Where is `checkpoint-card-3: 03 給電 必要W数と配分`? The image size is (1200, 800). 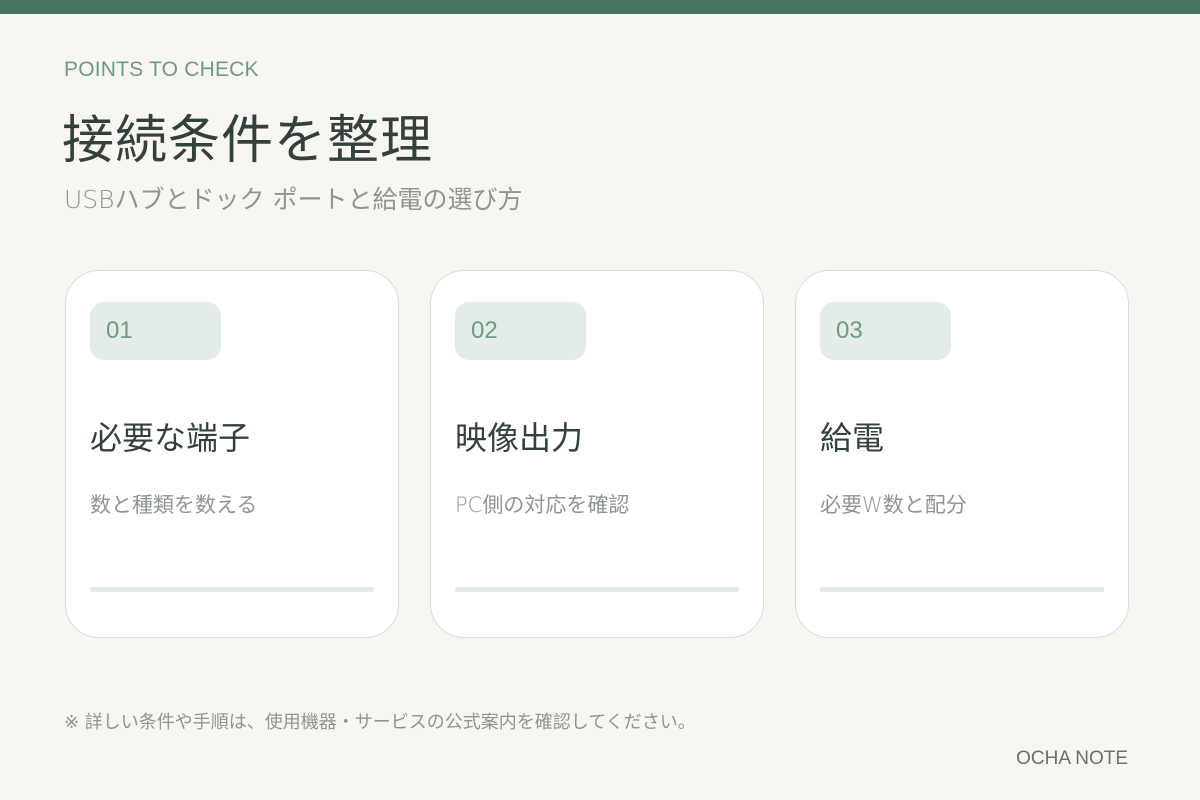 checkpoint-card-3: 03 給電 必要W数と配分 is located at coordinates (962, 454).